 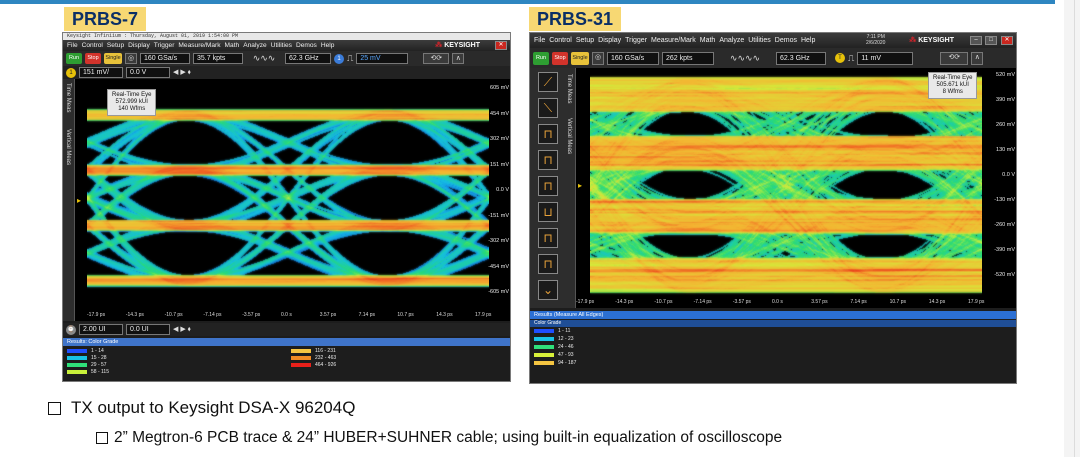 I want to click on horizontal-nav-icon: ◀ ▶ ⬧, so click(x=182, y=329).